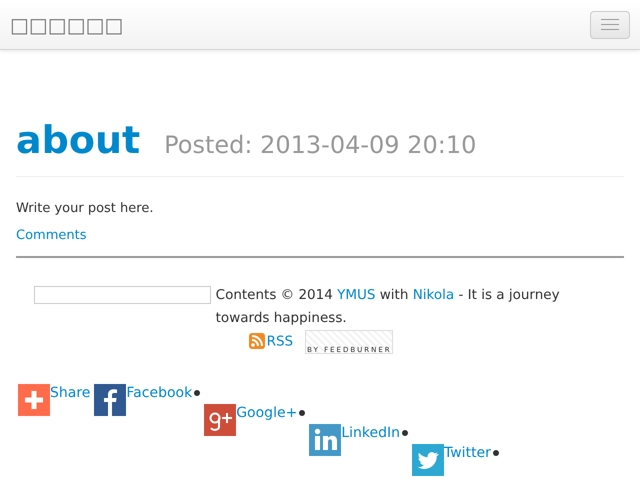 The width and height of the screenshot is (640, 480). I want to click on facebook-icon, so click(110, 400).